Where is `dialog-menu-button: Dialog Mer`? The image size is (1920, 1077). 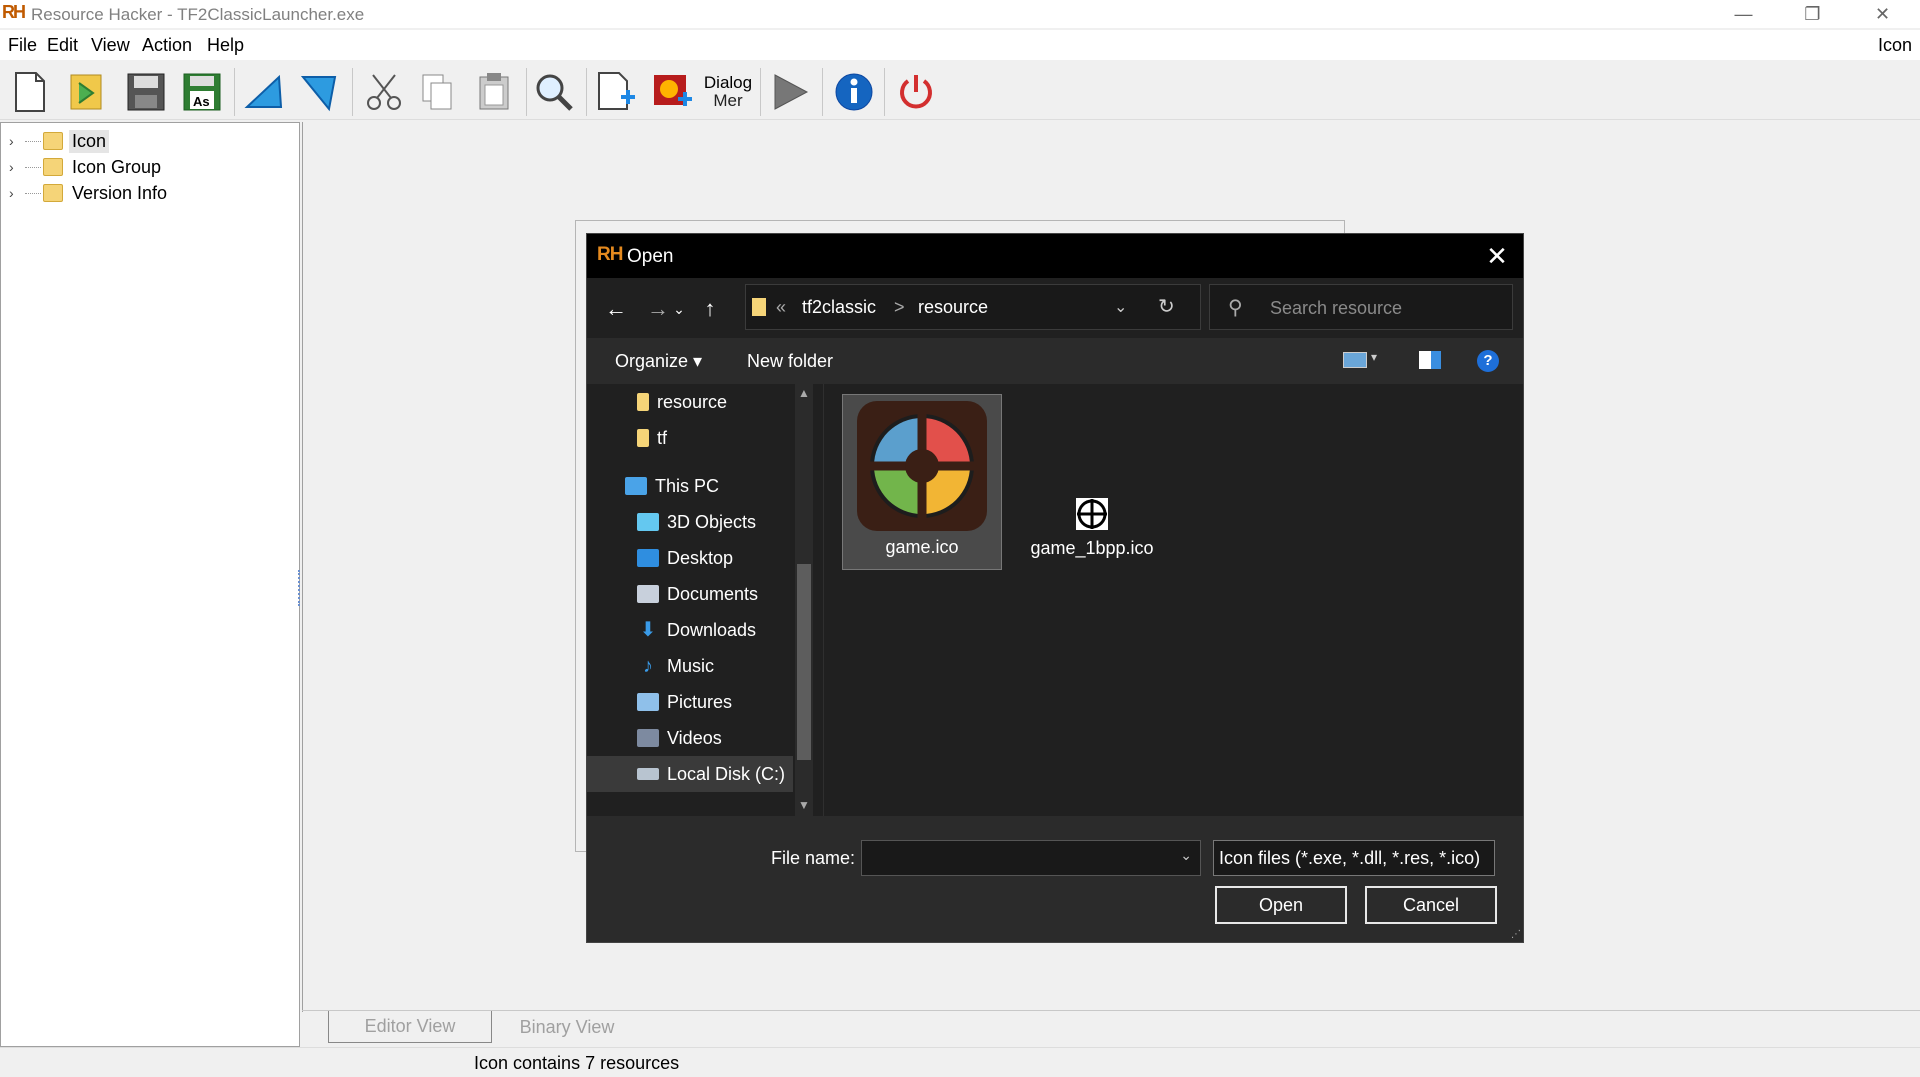
dialog-menu-button: Dialog Mer is located at coordinates (728, 92).